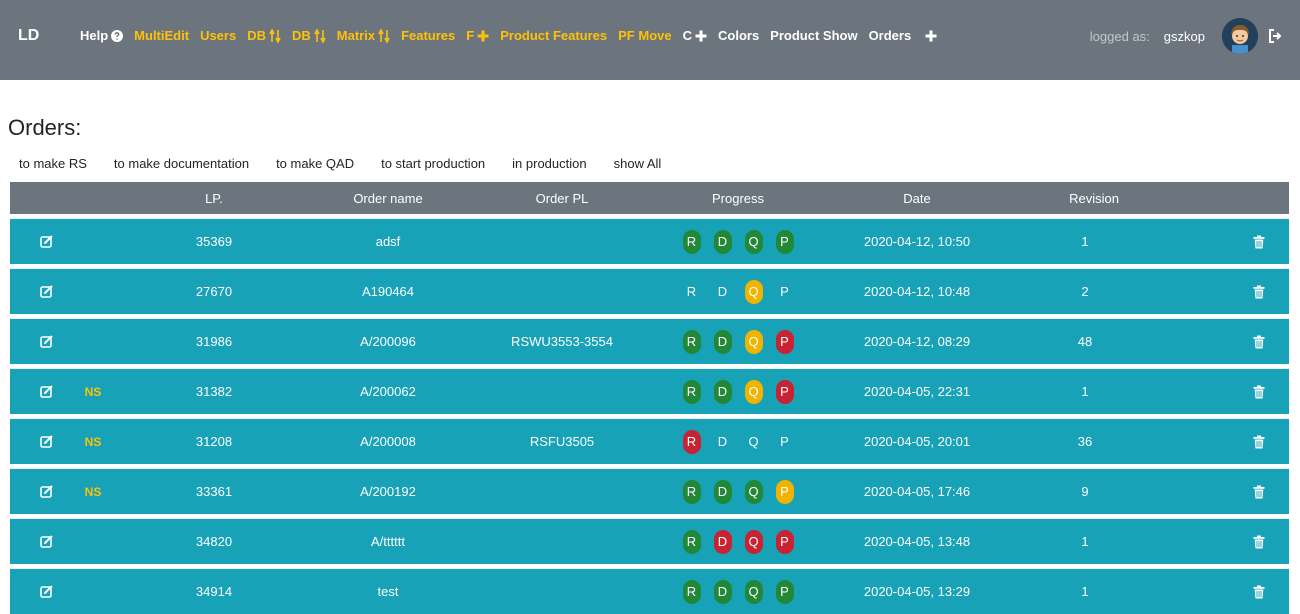 Image resolution: width=1300 pixels, height=614 pixels. I want to click on header-lp: LP., so click(214, 198).